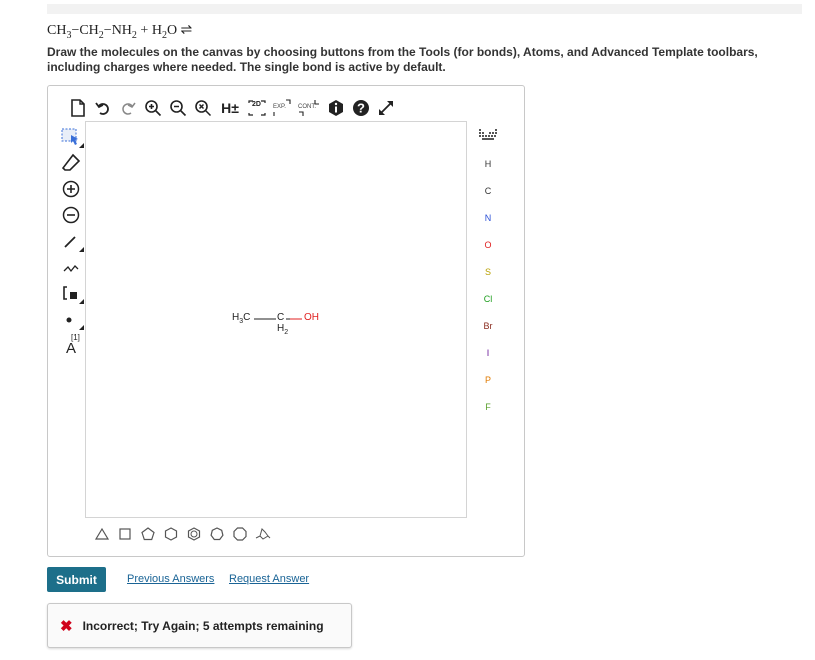 Image resolution: width=815 pixels, height=660 pixels. Describe the element at coordinates (217, 534) in the screenshot. I see `cycloheptane-template-icon` at that location.